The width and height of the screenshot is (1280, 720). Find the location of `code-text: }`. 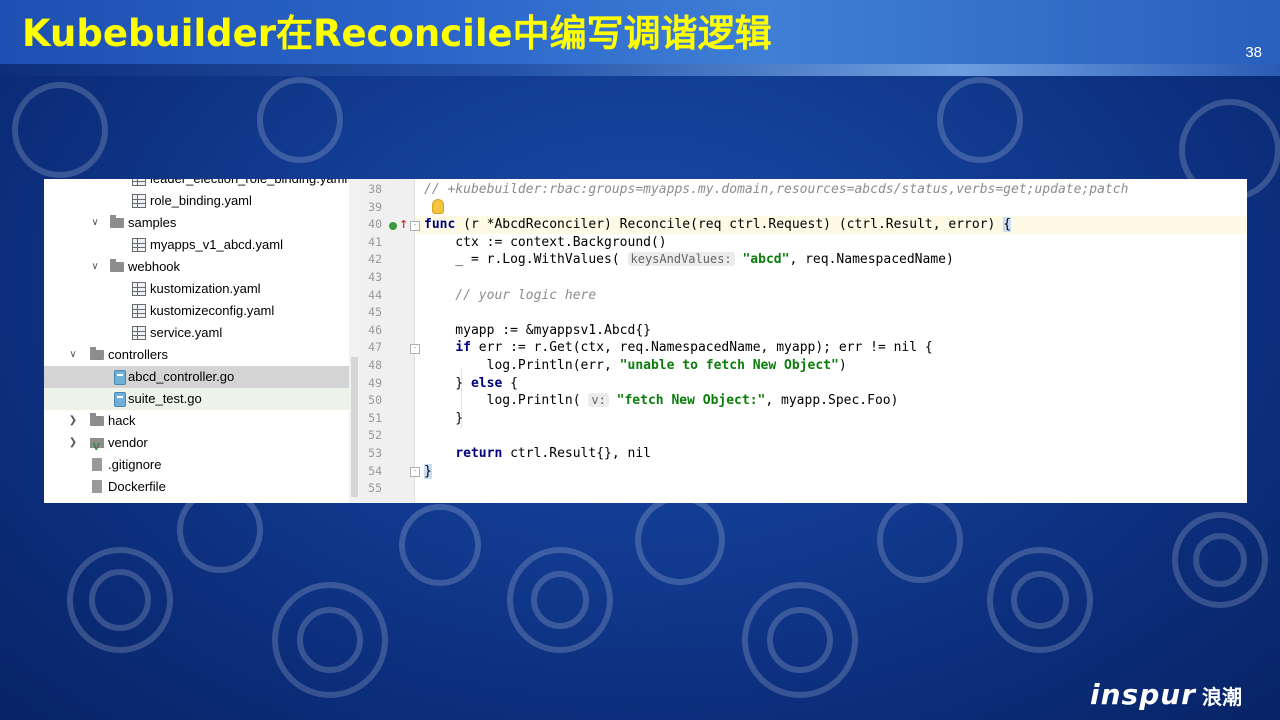

code-text: } is located at coordinates (447, 383).